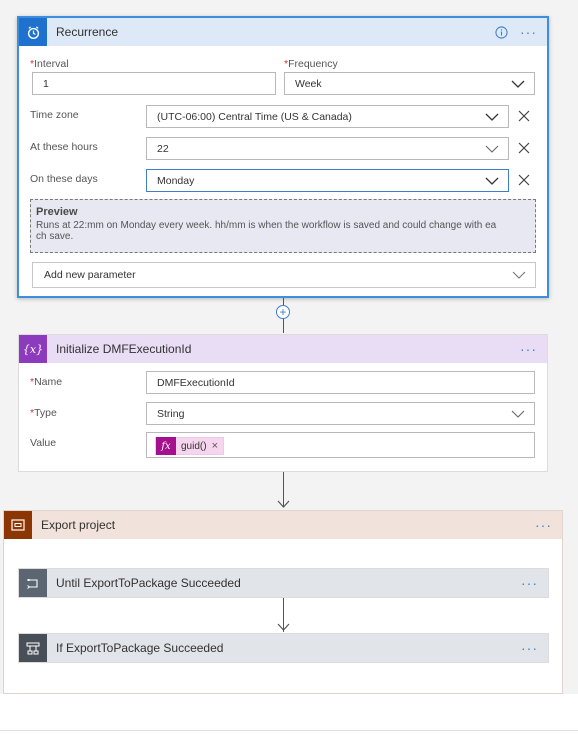  Describe the element at coordinates (194, 446) in the screenshot. I see `expression-token-label: guid()` at that location.